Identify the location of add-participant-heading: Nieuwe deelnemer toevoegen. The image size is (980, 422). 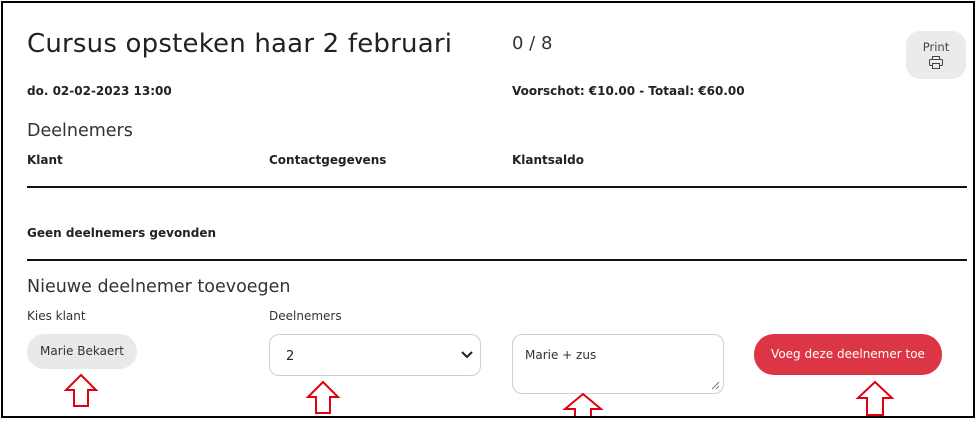
(159, 287).